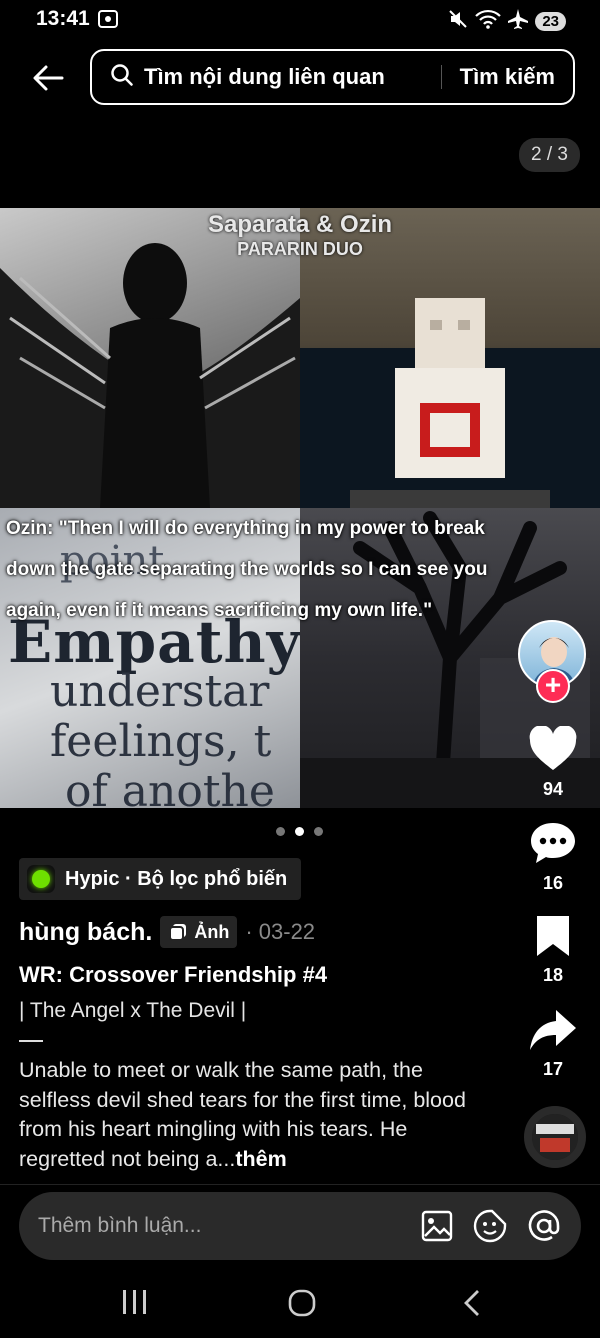  What do you see at coordinates (63, 18) in the screenshot?
I see `status-time: 13:41` at bounding box center [63, 18].